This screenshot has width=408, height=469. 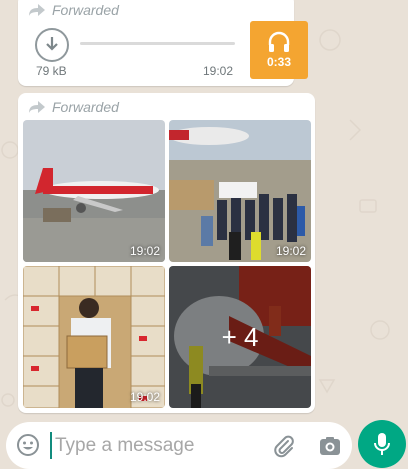 I want to click on group-photo, so click(x=240, y=191).